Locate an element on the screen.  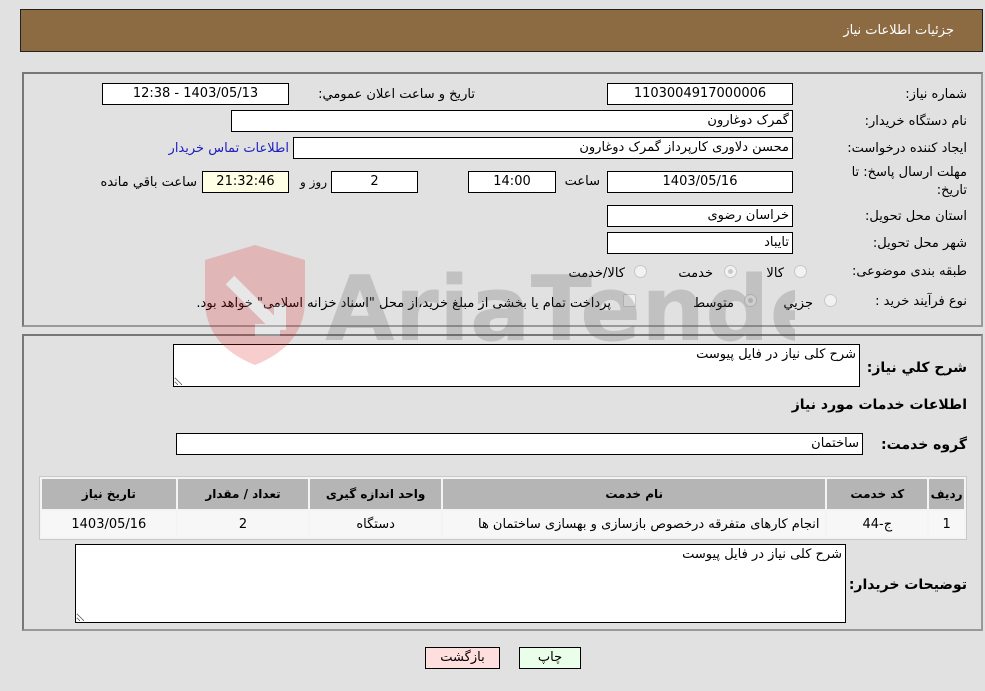
col-header-quantity: تعداد / مقدار is located at coordinates (243, 494).